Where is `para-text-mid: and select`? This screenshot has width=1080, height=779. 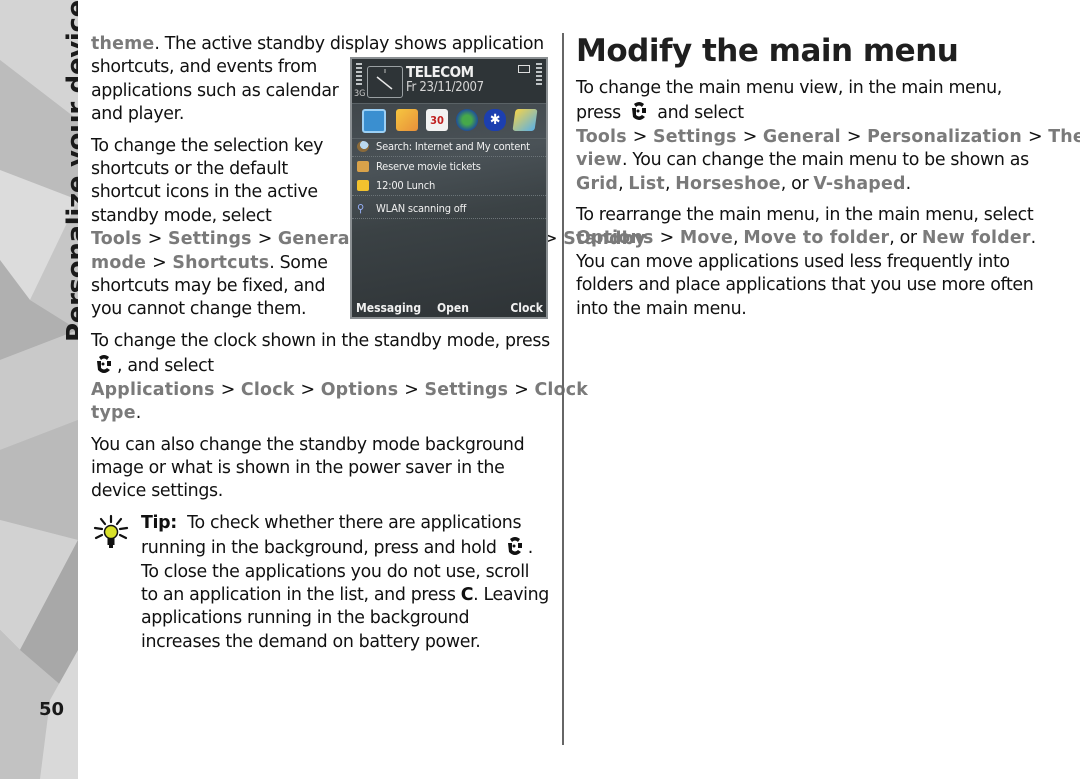 para-text-mid: and select is located at coordinates (700, 113).